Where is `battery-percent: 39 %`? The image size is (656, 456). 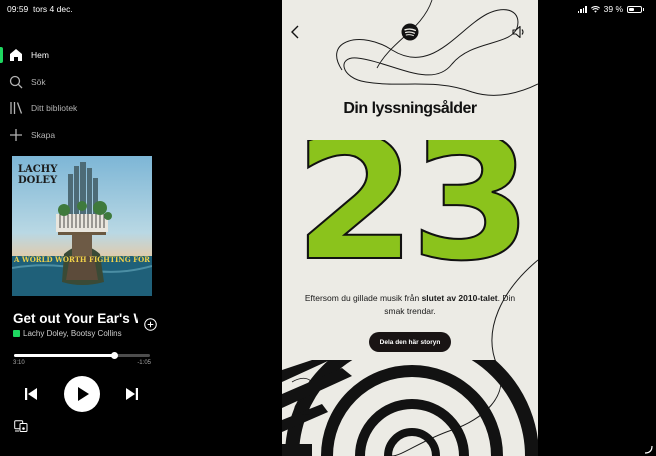 battery-percent: 39 % is located at coordinates (613, 9).